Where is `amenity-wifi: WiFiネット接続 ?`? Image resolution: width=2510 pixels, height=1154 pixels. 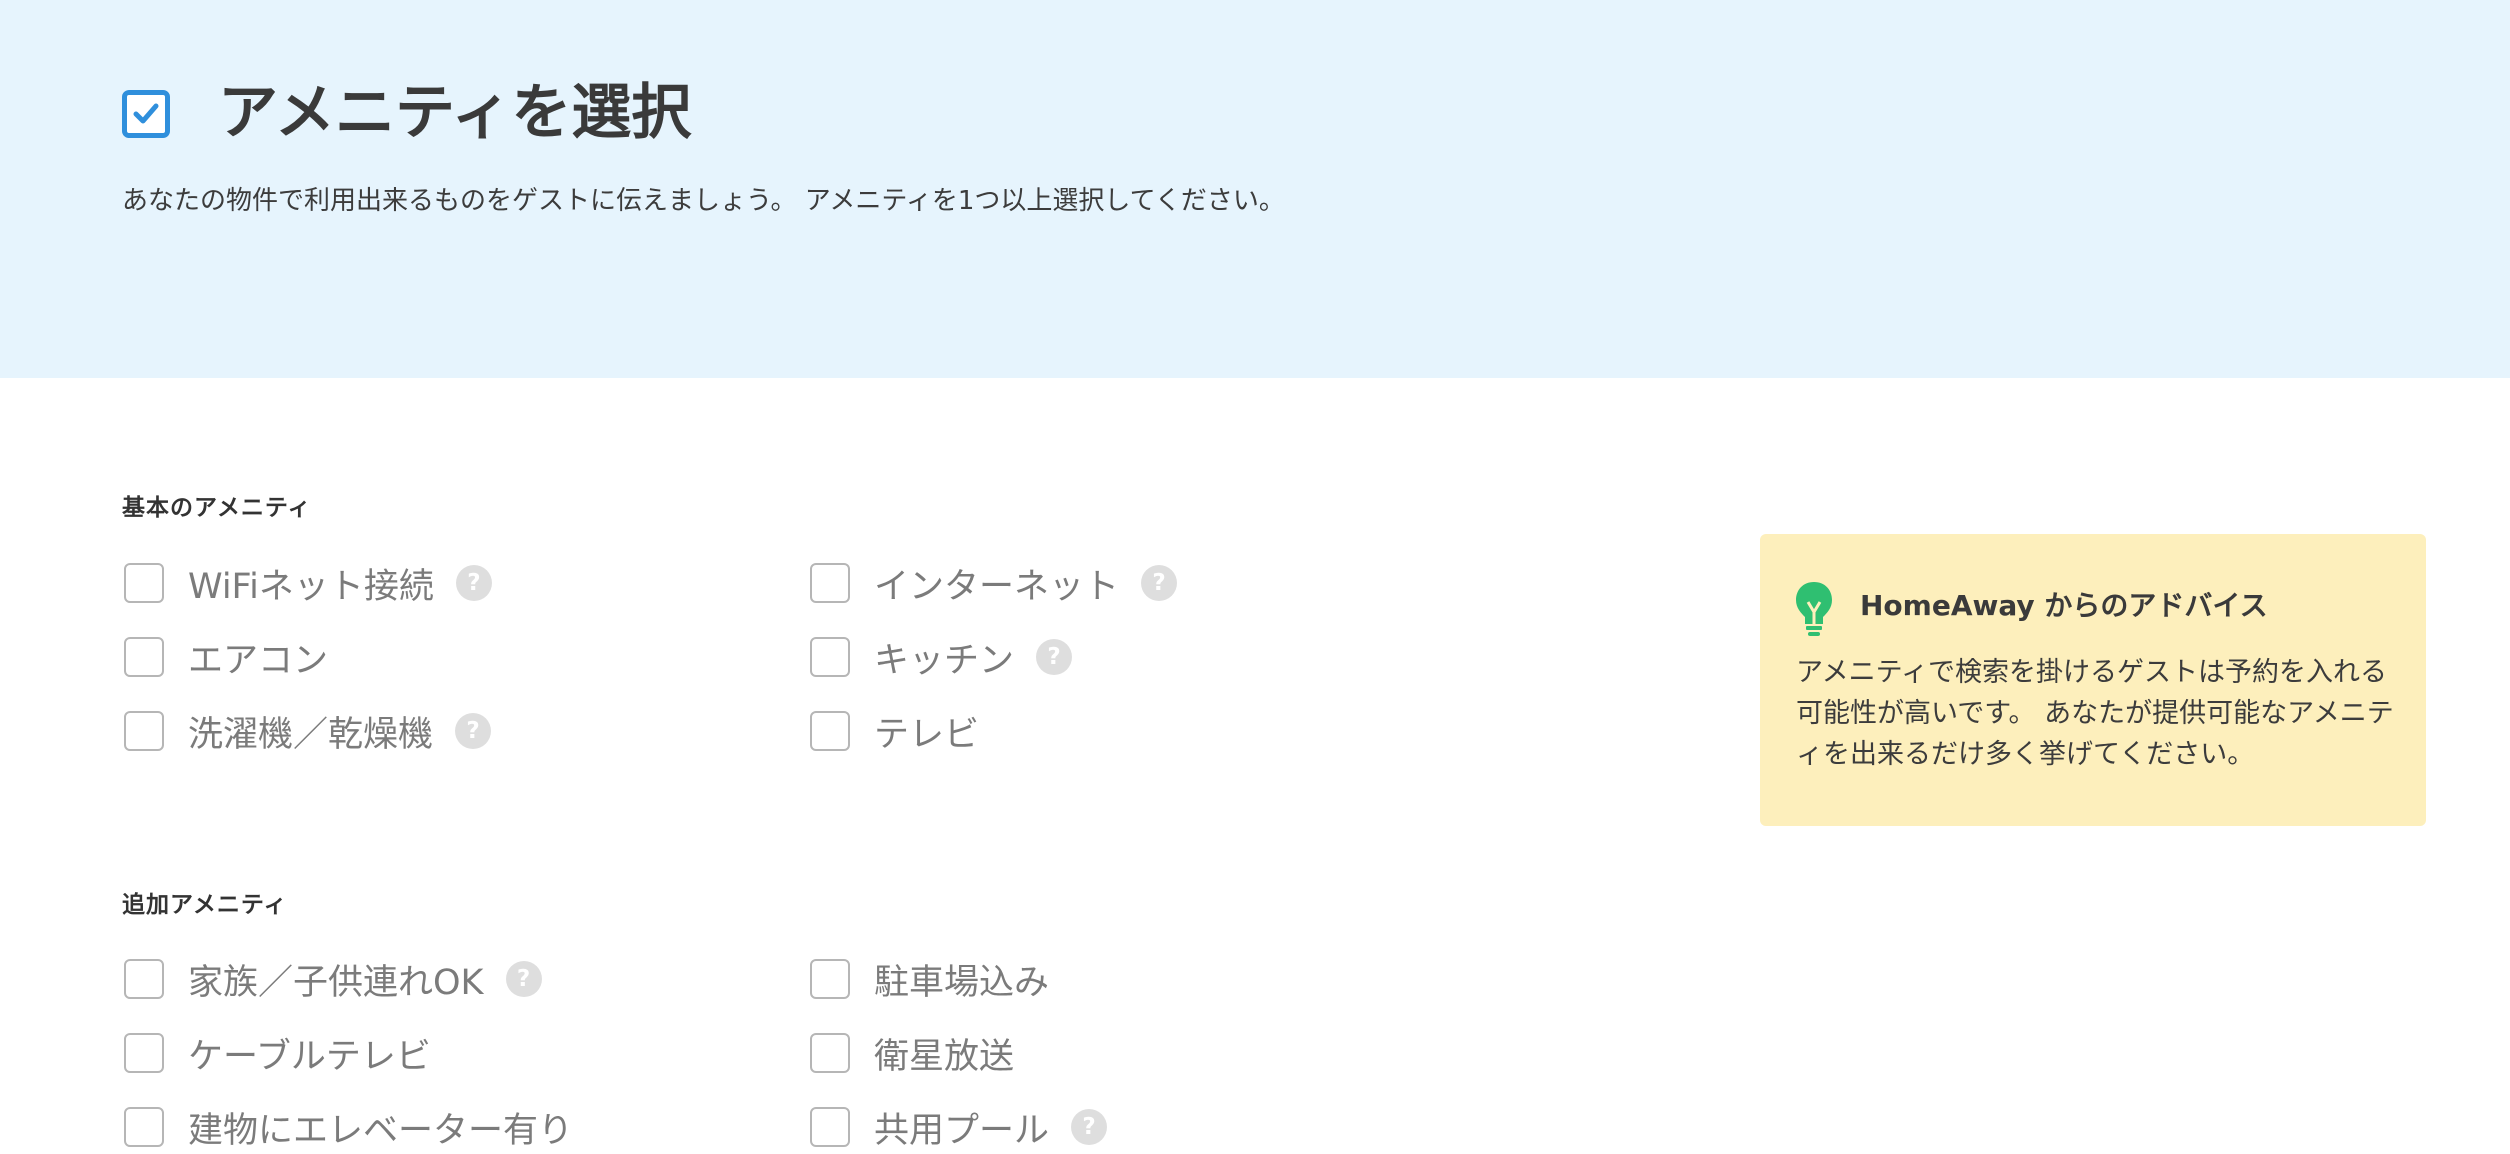
amenity-wifi: WiFiネット接続 ? is located at coordinates (308, 584).